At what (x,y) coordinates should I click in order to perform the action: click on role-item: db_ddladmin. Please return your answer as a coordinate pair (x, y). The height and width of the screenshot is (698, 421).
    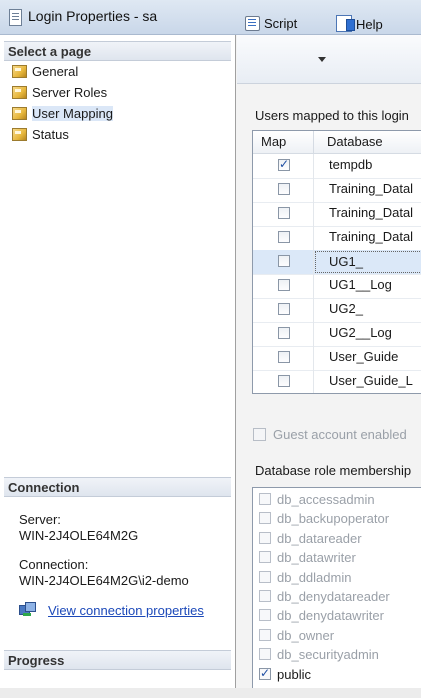
    Looking at the image, I should click on (305, 579).